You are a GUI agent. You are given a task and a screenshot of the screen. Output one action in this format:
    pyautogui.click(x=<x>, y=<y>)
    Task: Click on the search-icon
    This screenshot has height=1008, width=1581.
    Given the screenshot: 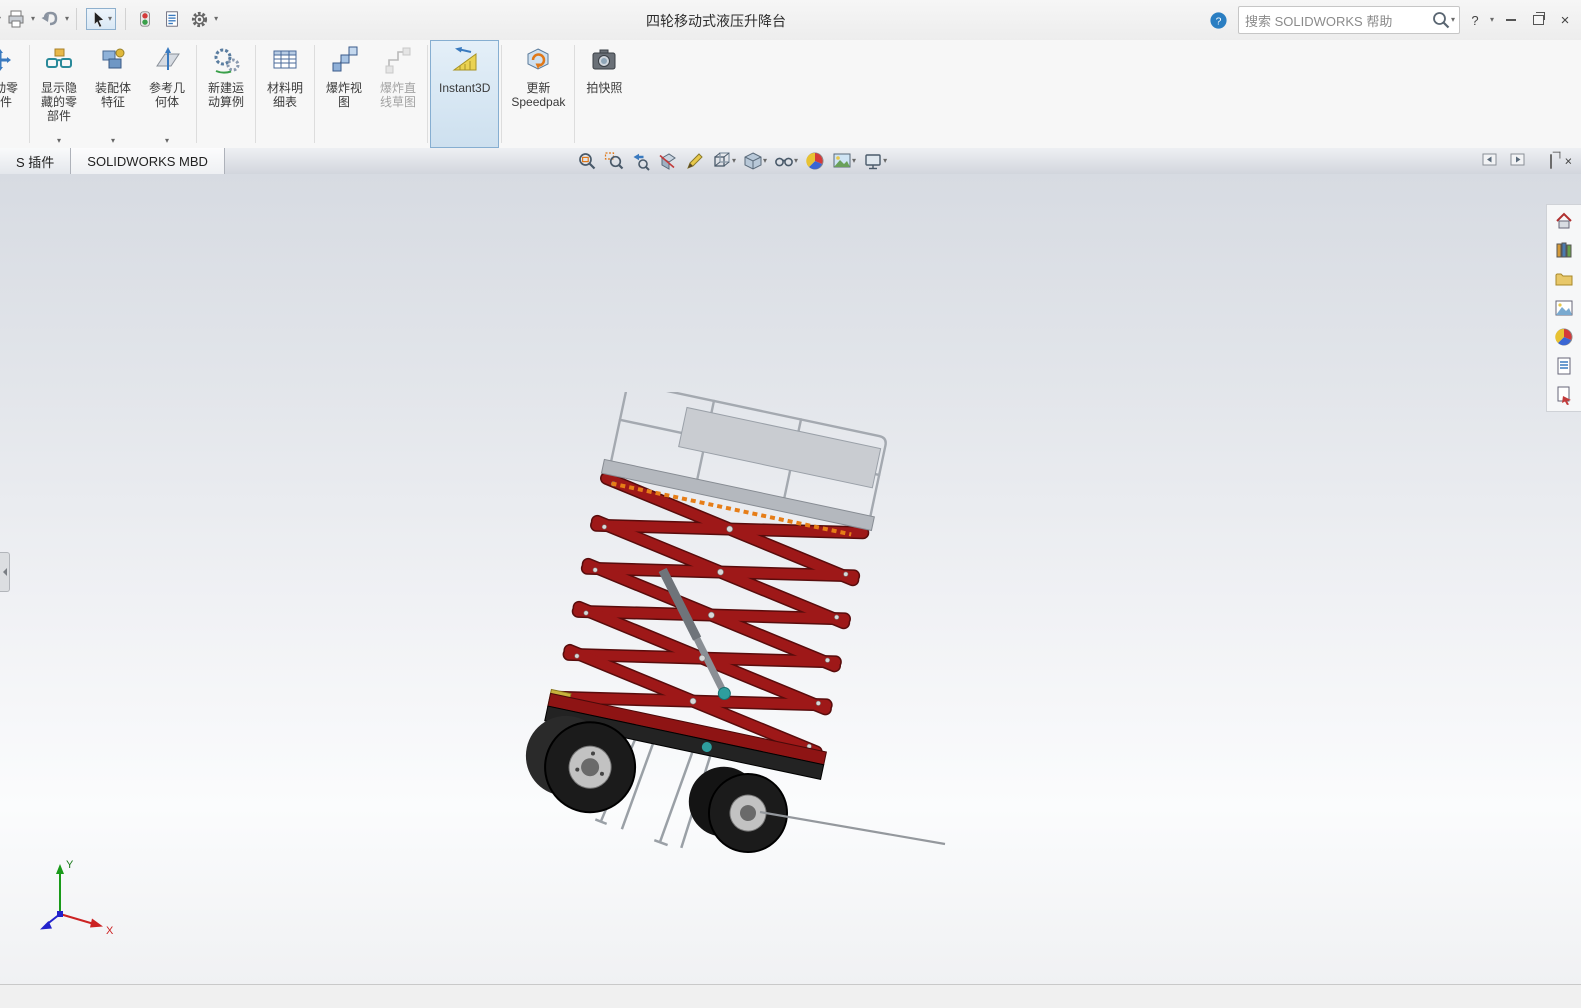 What is the action you would take?
    pyautogui.click(x=1441, y=20)
    